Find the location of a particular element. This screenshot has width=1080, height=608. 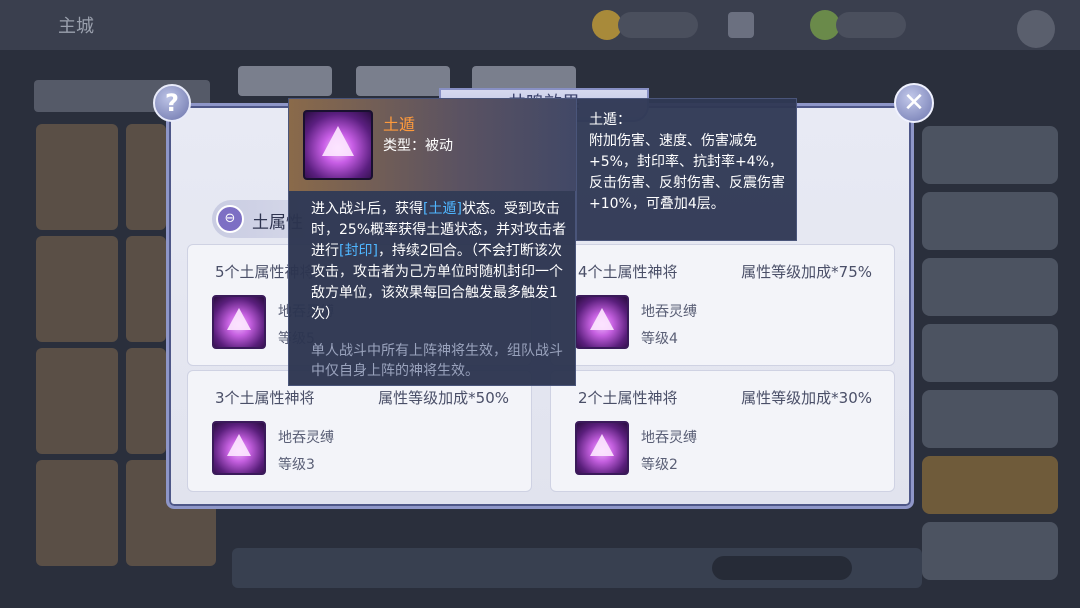

tooltip-skill-type: 类型：被动 is located at coordinates (418, 146).